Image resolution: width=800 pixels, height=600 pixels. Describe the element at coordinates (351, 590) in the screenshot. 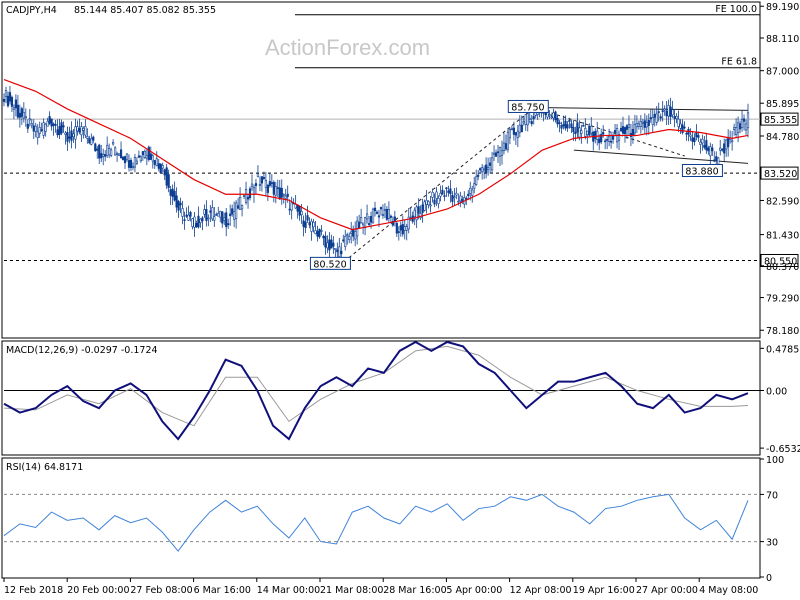

I see `x-tick-label: 21 Mar 08:00` at that location.